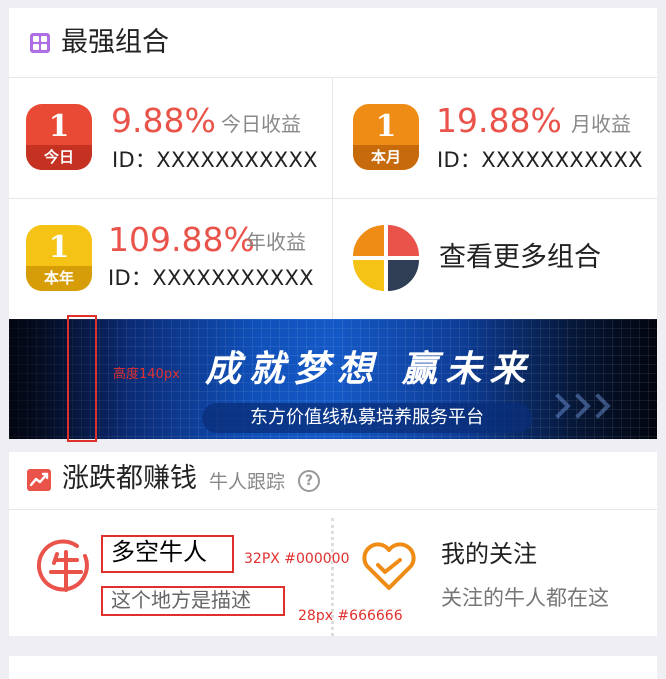 The image size is (666, 679). Describe the element at coordinates (525, 598) in the screenshot. I see `item-description: 关注的牛人都在这` at that location.